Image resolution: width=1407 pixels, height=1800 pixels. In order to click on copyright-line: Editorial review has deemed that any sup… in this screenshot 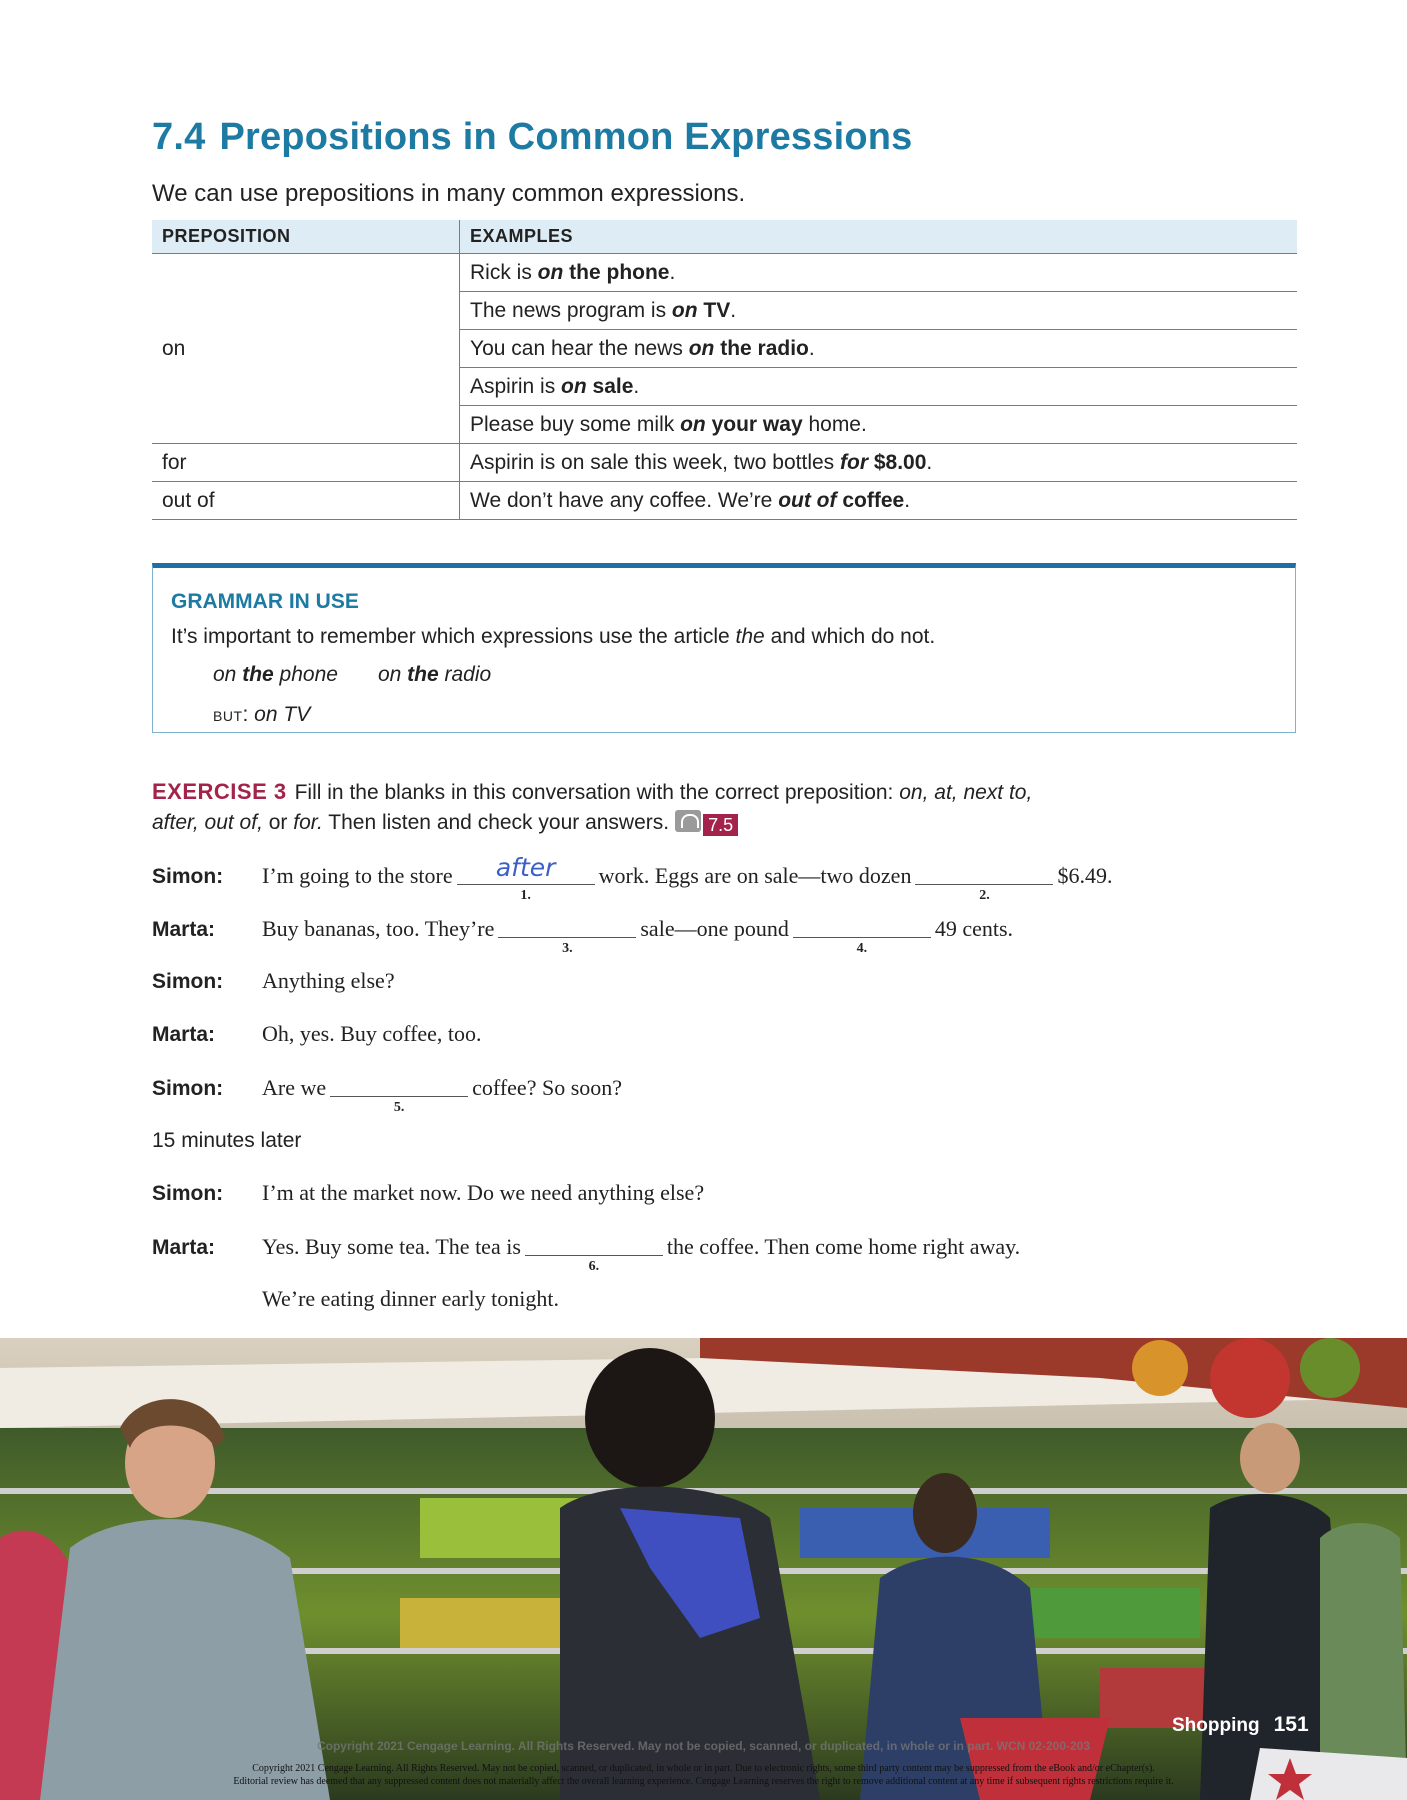, I will do `click(703, 1781)`.